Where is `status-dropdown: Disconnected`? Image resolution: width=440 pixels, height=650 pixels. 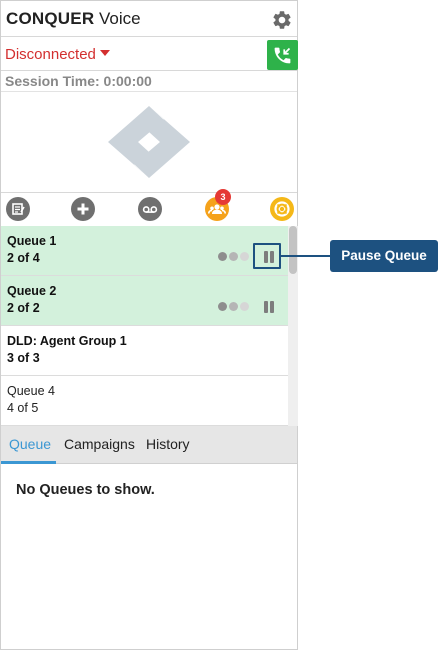 status-dropdown: Disconnected is located at coordinates (57, 54).